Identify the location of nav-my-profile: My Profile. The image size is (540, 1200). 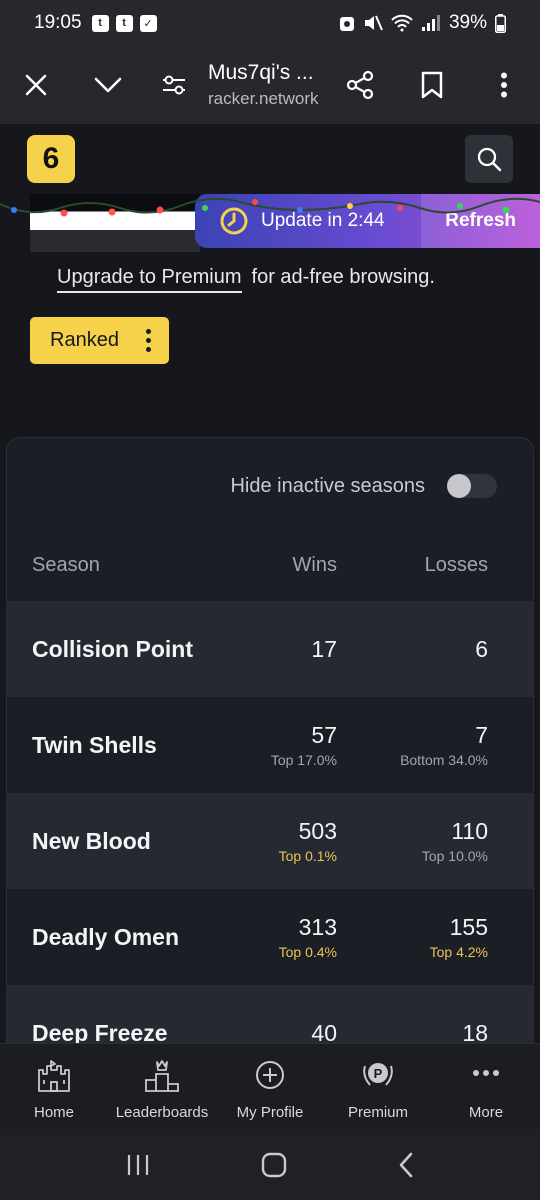
(270, 1086).